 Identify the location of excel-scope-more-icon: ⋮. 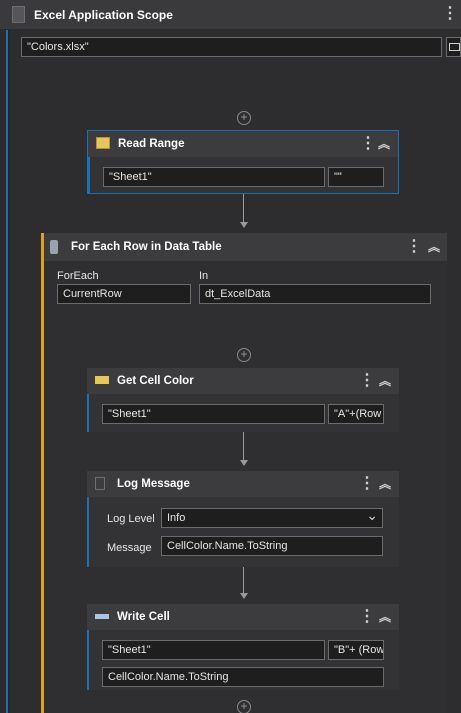
(450, 14).